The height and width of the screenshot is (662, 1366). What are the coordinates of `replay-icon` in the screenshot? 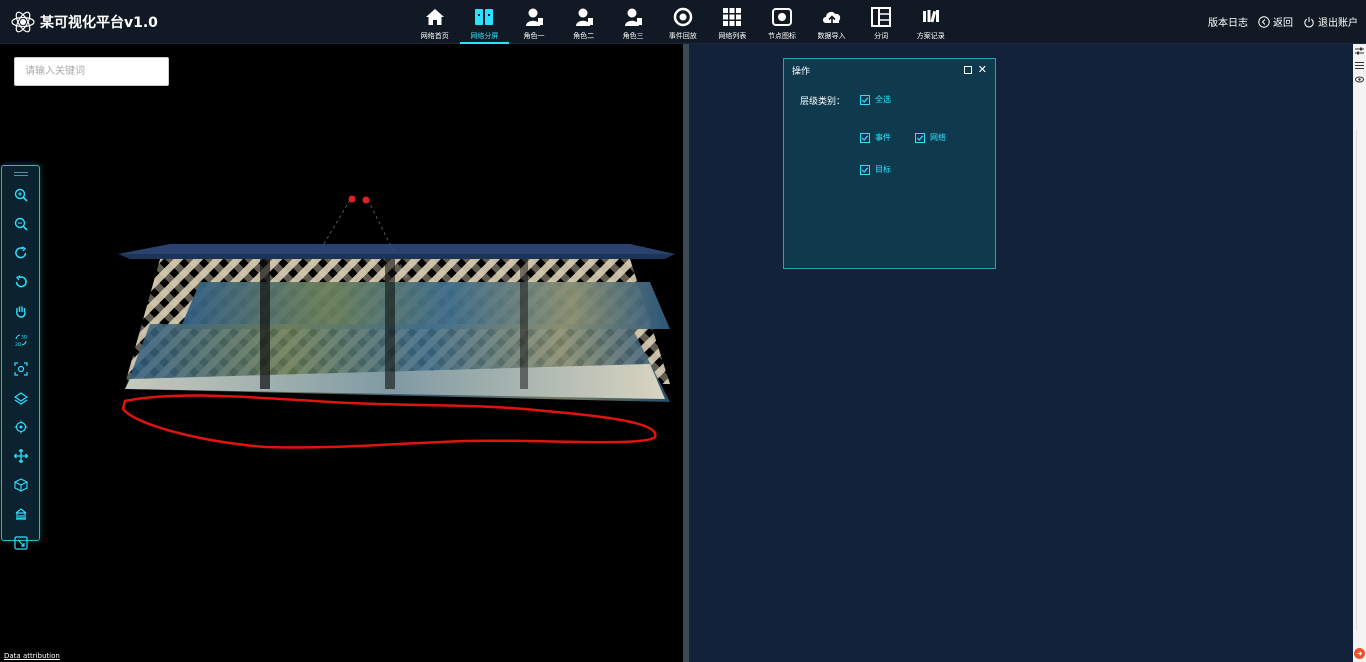 It's located at (683, 17).